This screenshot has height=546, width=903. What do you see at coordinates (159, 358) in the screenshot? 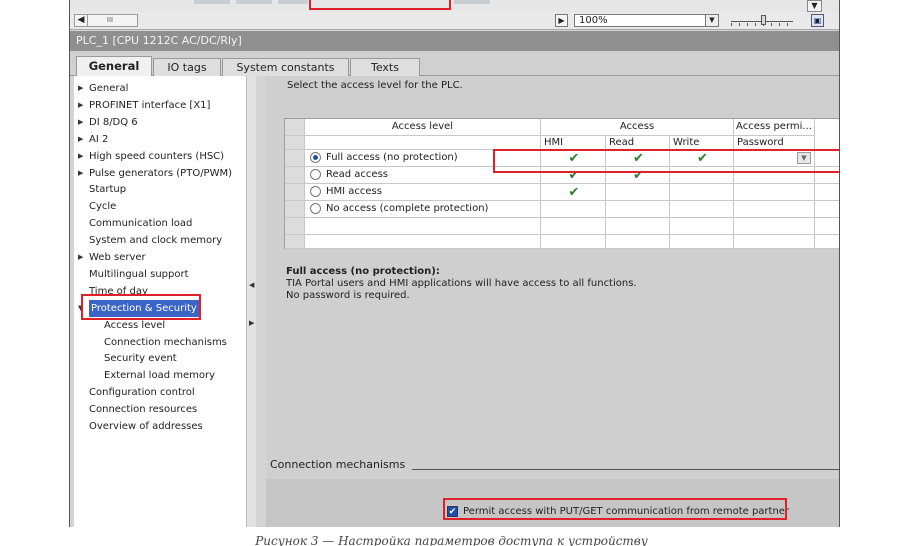
I see `nav-item: Security event` at bounding box center [159, 358].